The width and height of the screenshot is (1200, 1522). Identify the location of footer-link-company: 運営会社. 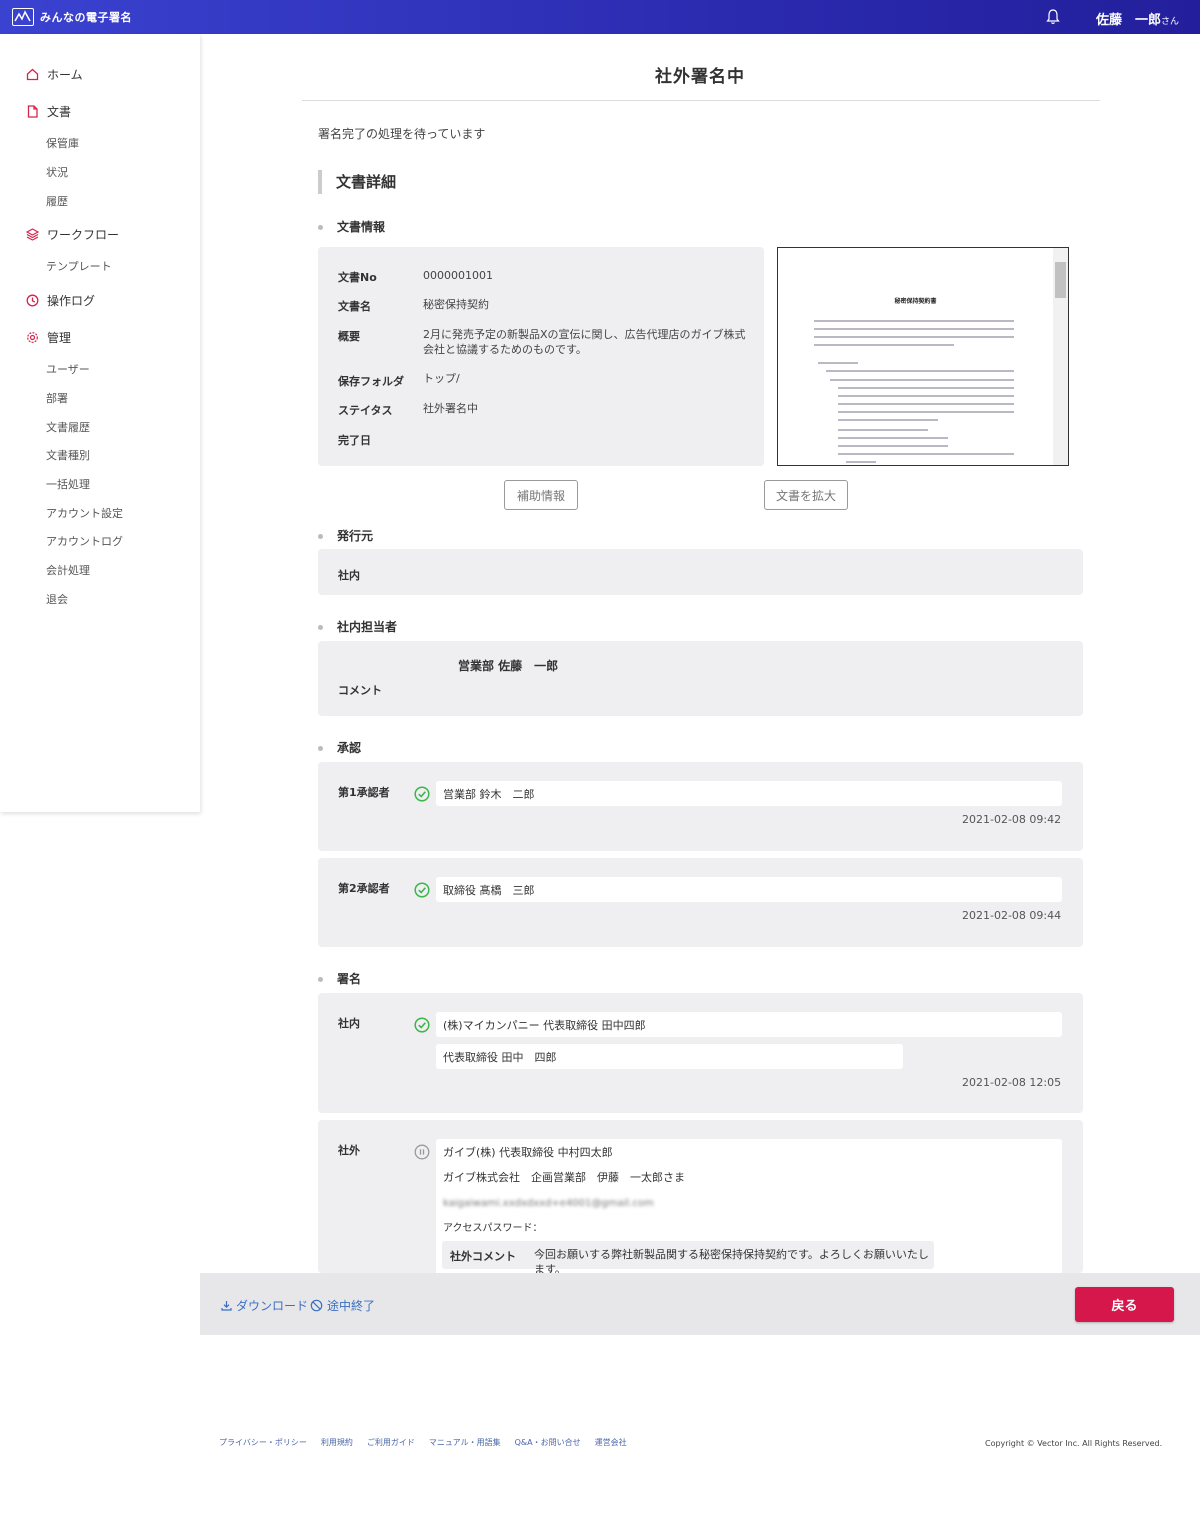
(611, 1442).